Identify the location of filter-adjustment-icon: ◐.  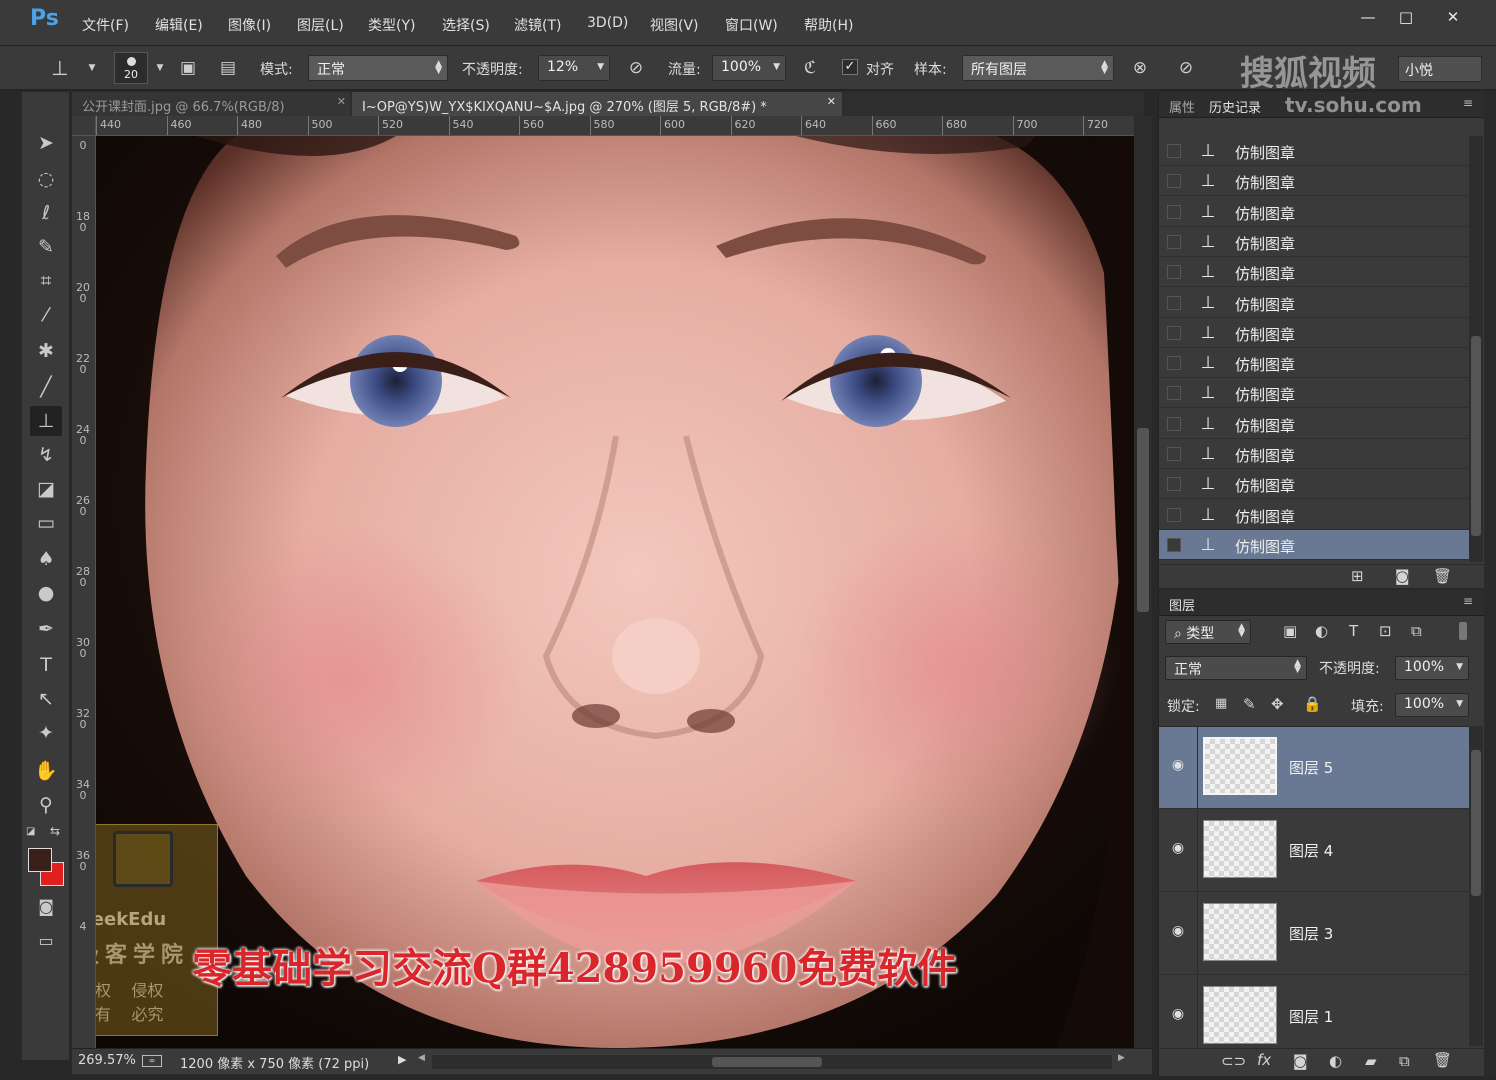
(1321, 631).